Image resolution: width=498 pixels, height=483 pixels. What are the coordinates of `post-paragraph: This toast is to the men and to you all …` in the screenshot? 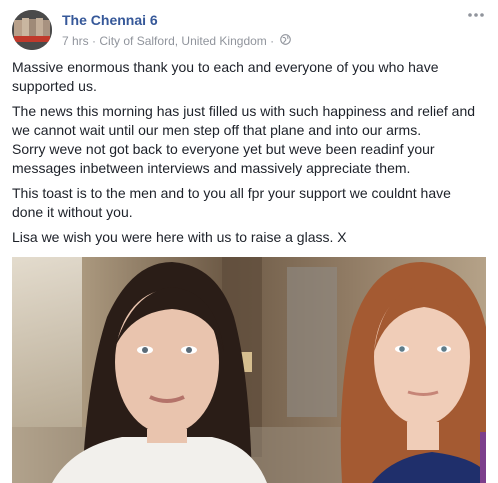 It's located at (231, 202).